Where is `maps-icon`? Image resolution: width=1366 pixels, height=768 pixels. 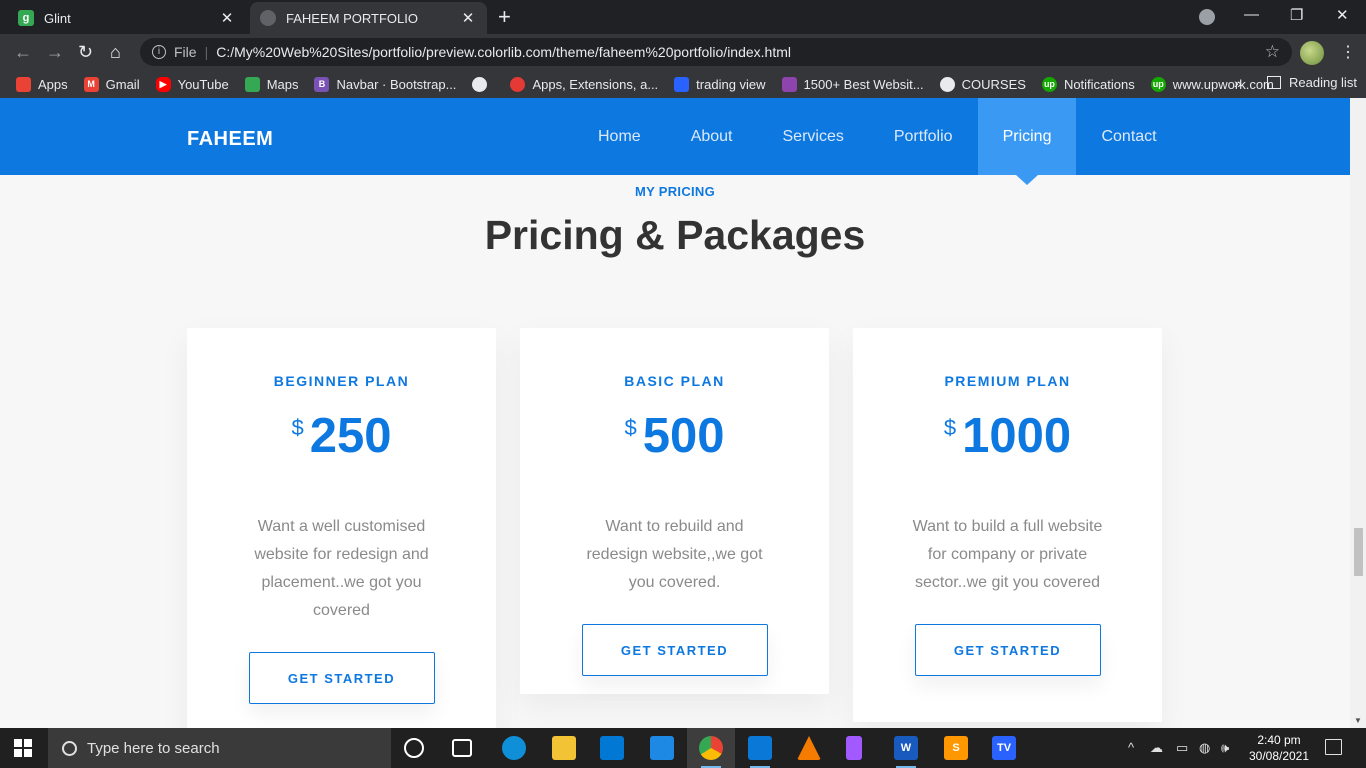
maps-icon is located at coordinates (252, 84).